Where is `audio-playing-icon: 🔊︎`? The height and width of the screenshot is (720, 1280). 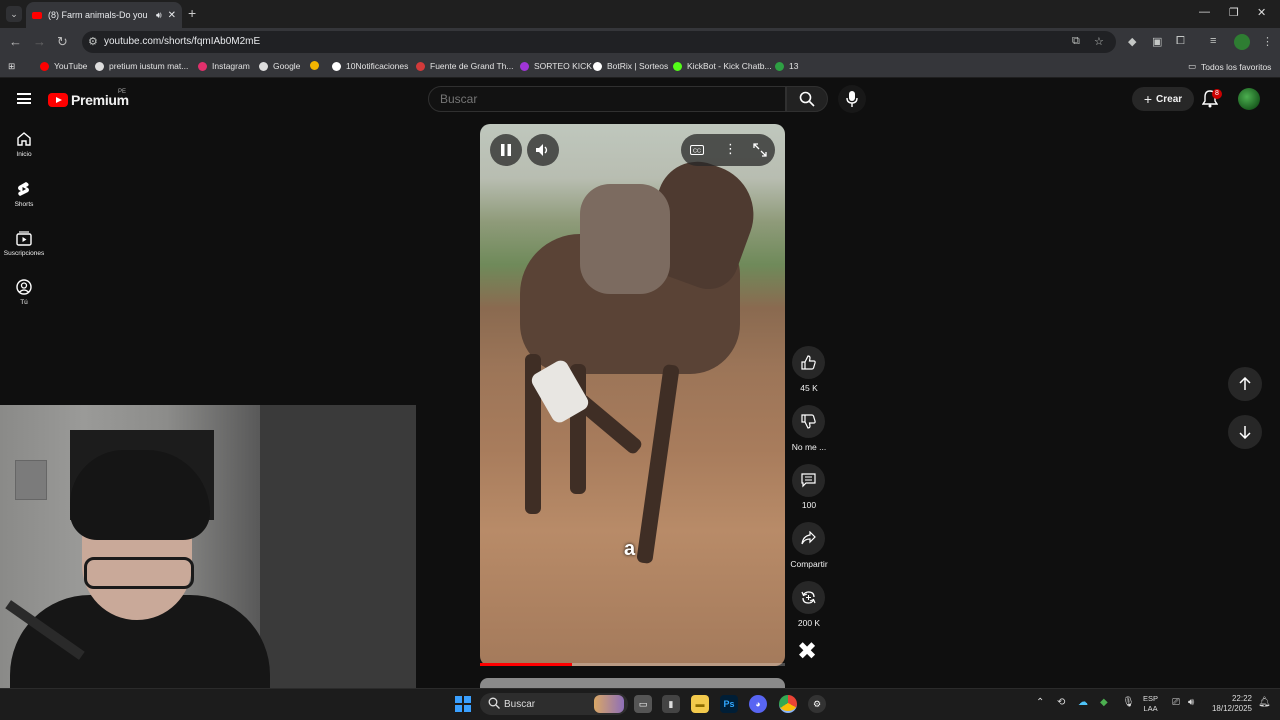
audio-playing-icon: 🔊︎ is located at coordinates (159, 15).